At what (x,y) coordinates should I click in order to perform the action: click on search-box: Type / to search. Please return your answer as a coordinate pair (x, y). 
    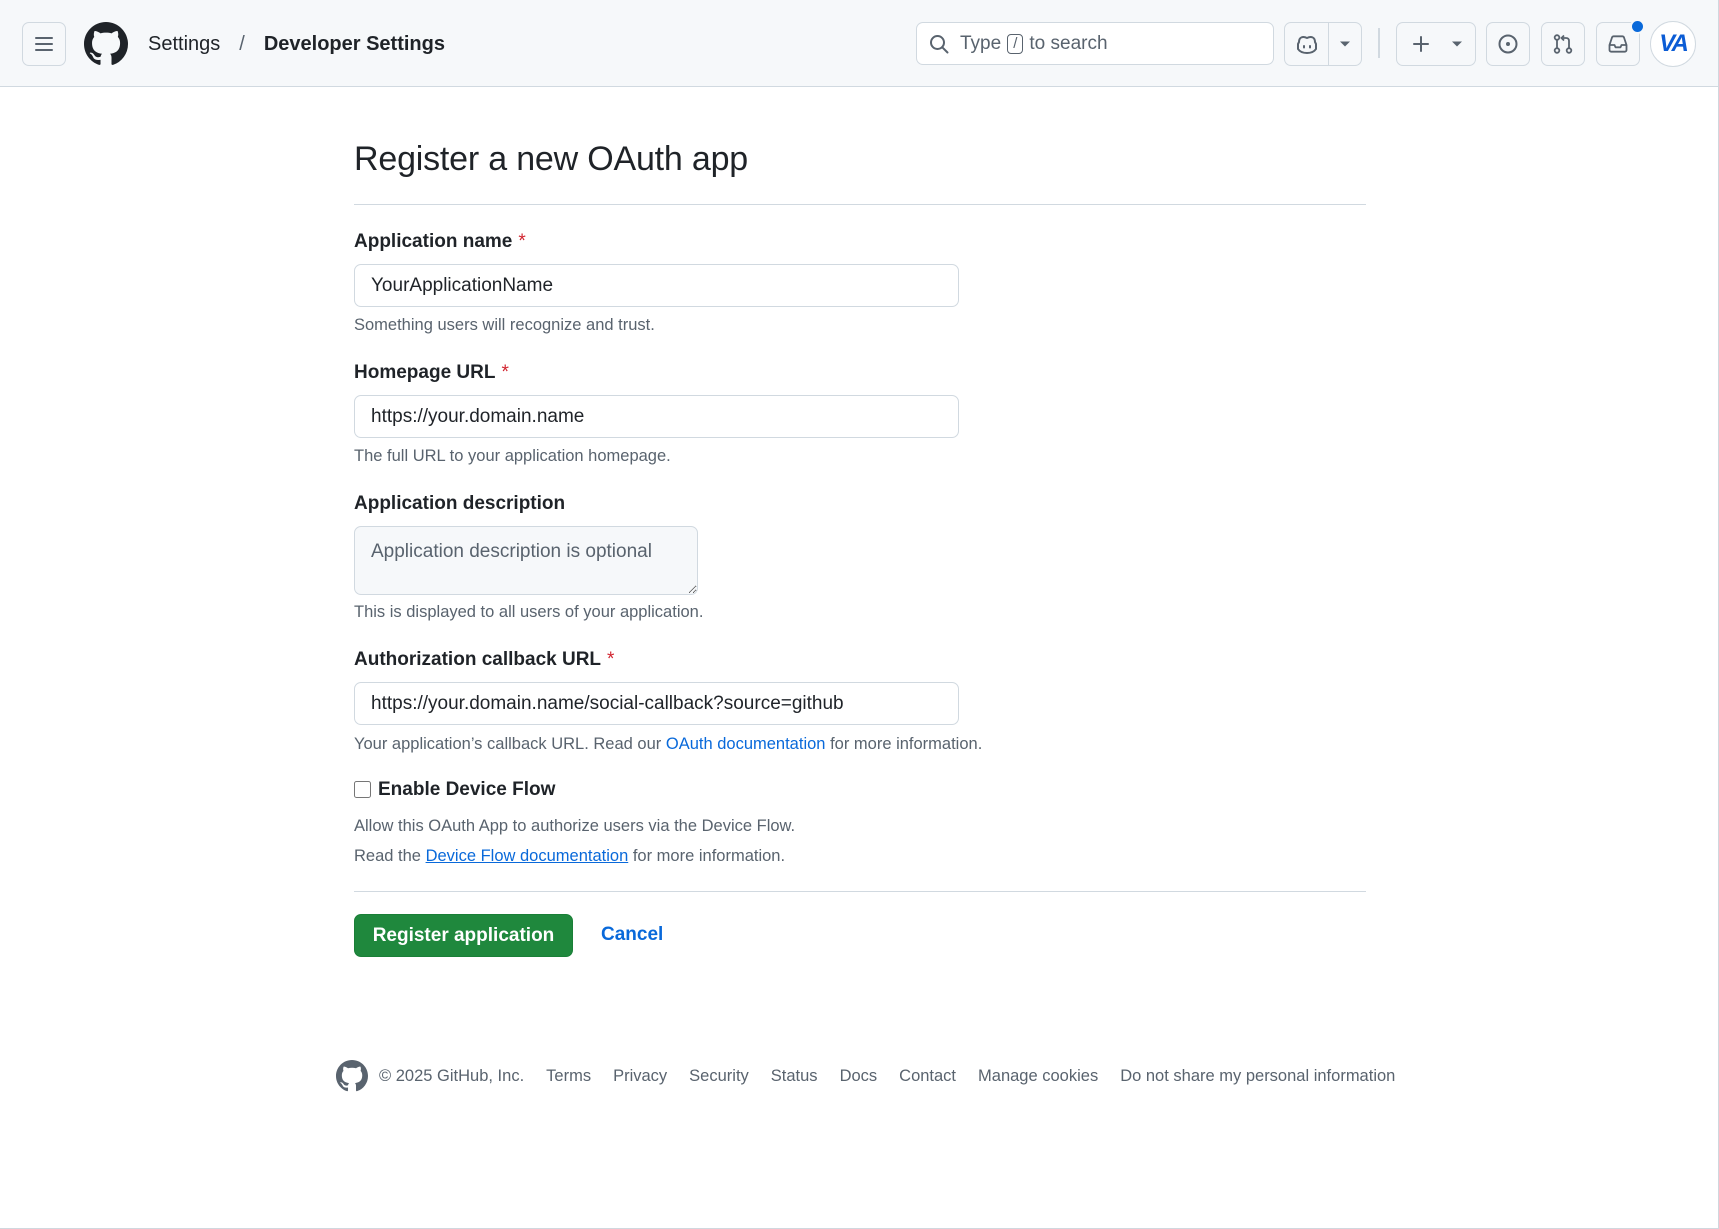
    Looking at the image, I should click on (1095, 43).